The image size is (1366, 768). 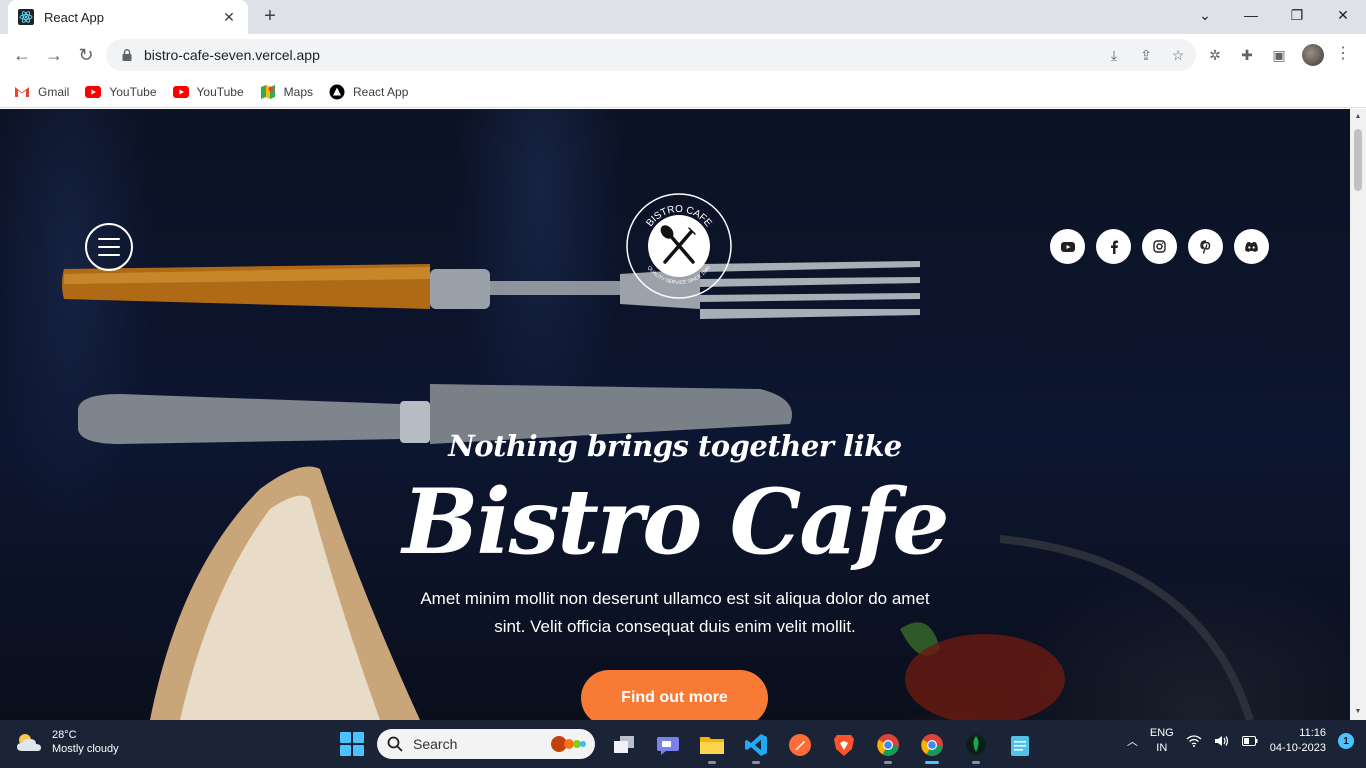 What do you see at coordinates (486, 744) in the screenshot?
I see `taskbar-search: Search` at bounding box center [486, 744].